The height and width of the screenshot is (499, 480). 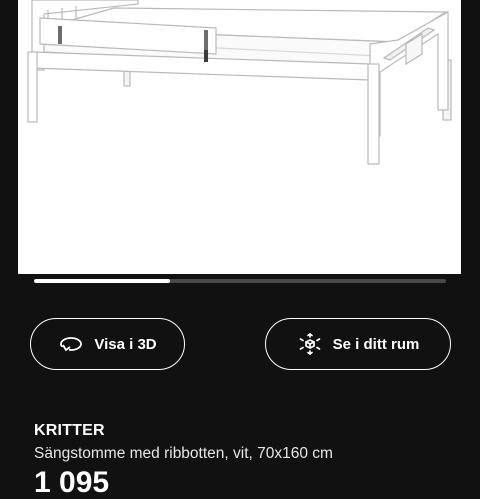 I want to click on ar-cube-icon, so click(x=310, y=344).